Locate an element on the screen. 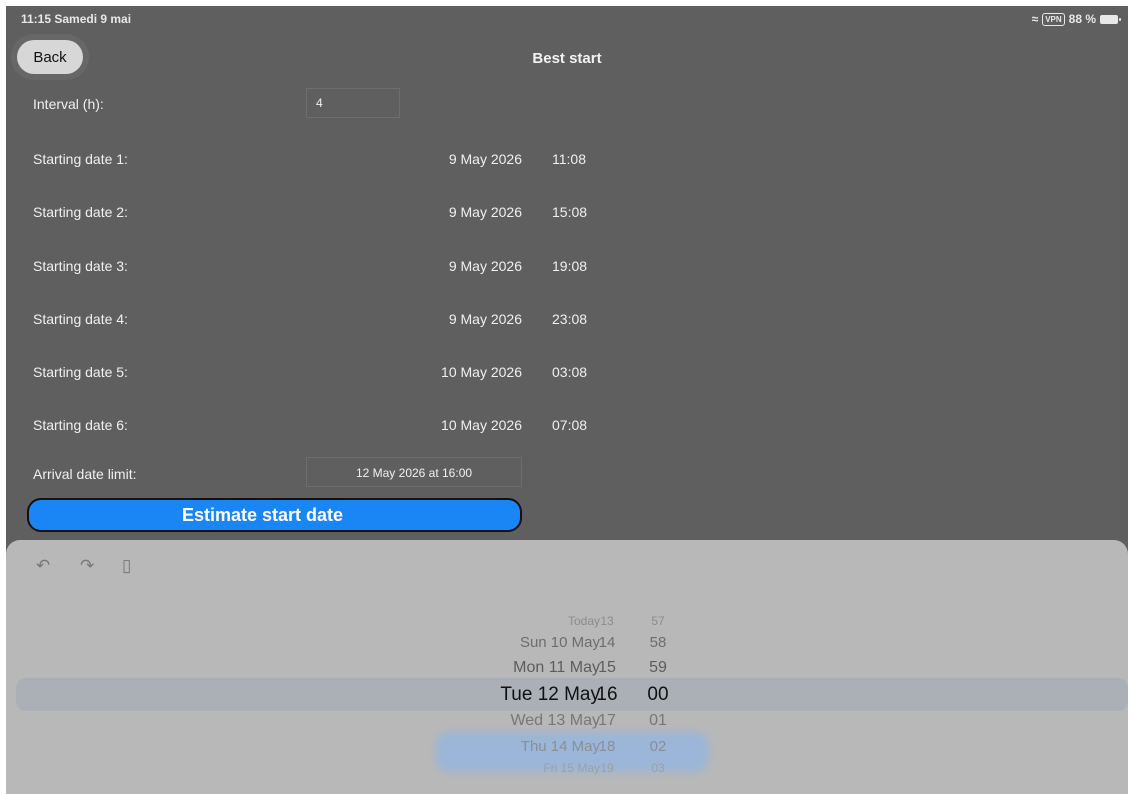 This screenshot has width=1133, height=794. starting-date-2-time: 15:08 is located at coordinates (570, 212).